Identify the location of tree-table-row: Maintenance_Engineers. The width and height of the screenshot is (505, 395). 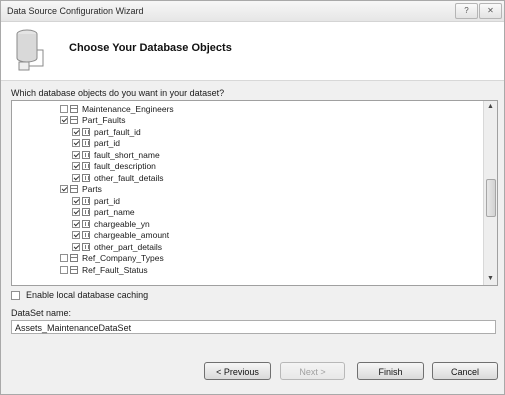
(117, 108).